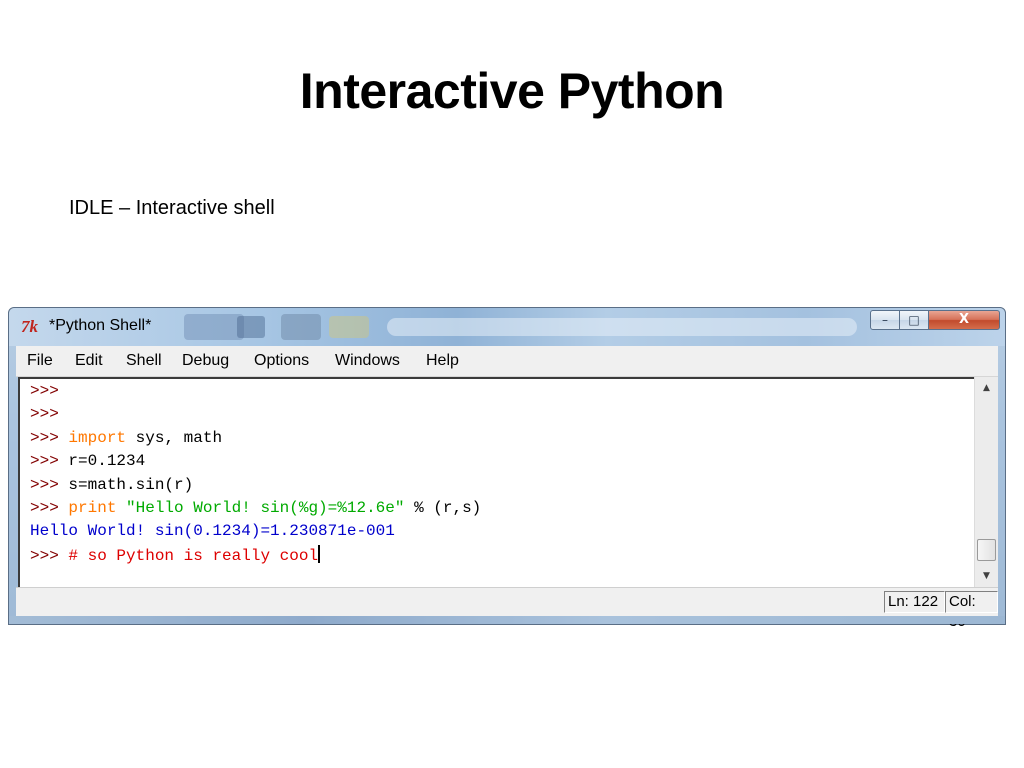  What do you see at coordinates (174, 437) in the screenshot?
I see `shell-token-default: sys, math` at bounding box center [174, 437].